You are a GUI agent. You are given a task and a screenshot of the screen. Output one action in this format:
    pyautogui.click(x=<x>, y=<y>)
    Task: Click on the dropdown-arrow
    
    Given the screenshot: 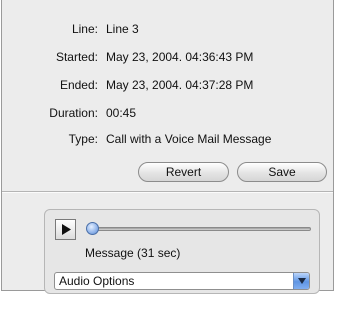 What is the action you would take?
    pyautogui.click(x=301, y=281)
    